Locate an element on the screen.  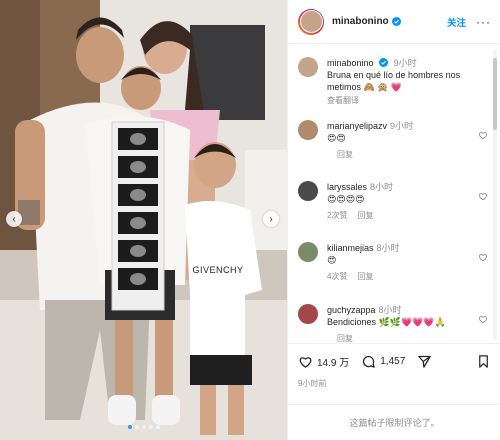
caption-username: minabonino is located at coordinates (350, 63).